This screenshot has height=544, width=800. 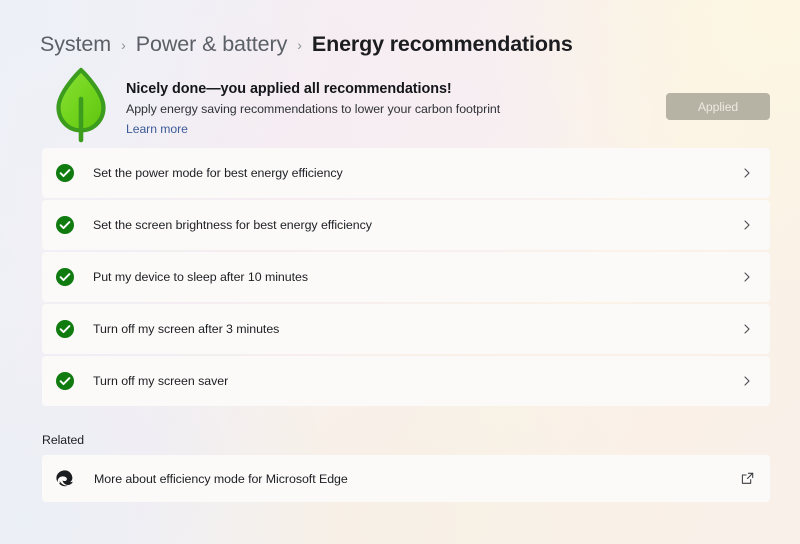 What do you see at coordinates (406, 329) in the screenshot?
I see `recommendation-row-screen-timeout: Turn off my screen after 3 minutes` at bounding box center [406, 329].